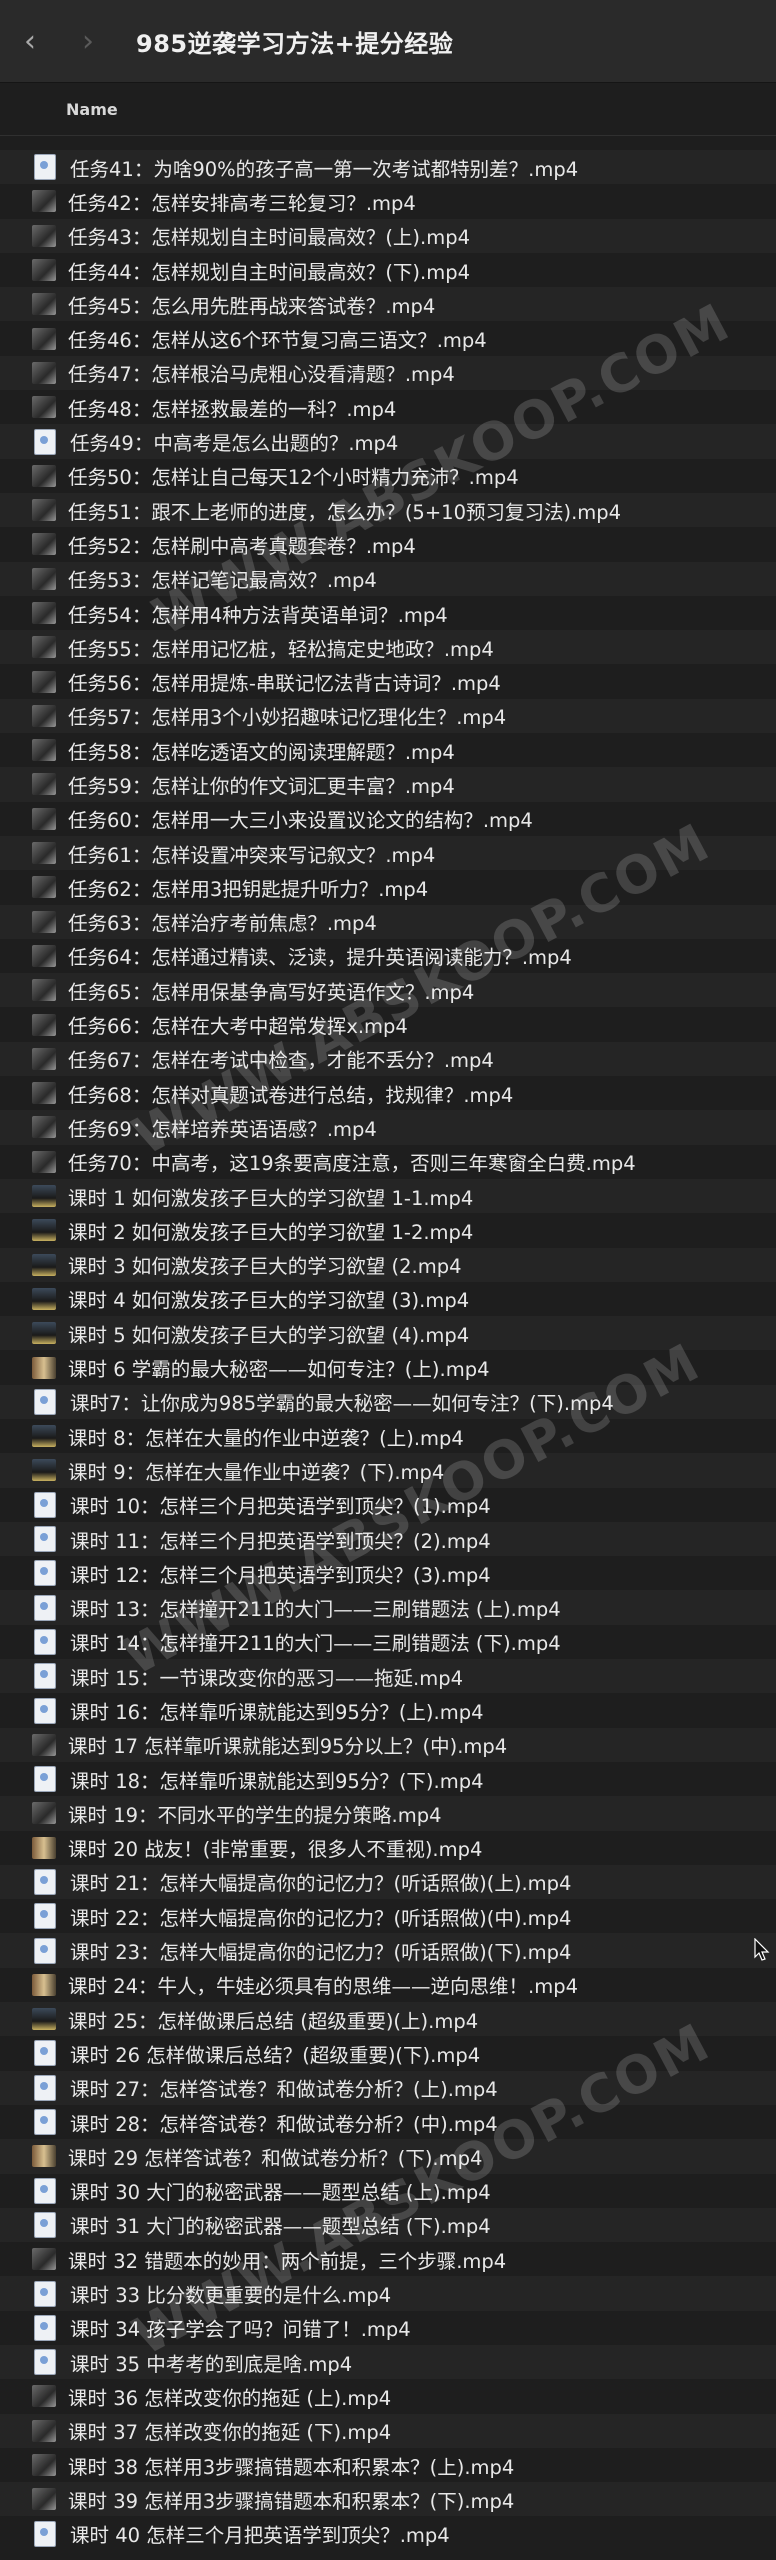 Image resolution: width=776 pixels, height=2560 pixels. What do you see at coordinates (321, 1953) in the screenshot?
I see `file-name: 课时 23：怎样大幅提高你的记忆力？(听话照做)(下).mp4` at bounding box center [321, 1953].